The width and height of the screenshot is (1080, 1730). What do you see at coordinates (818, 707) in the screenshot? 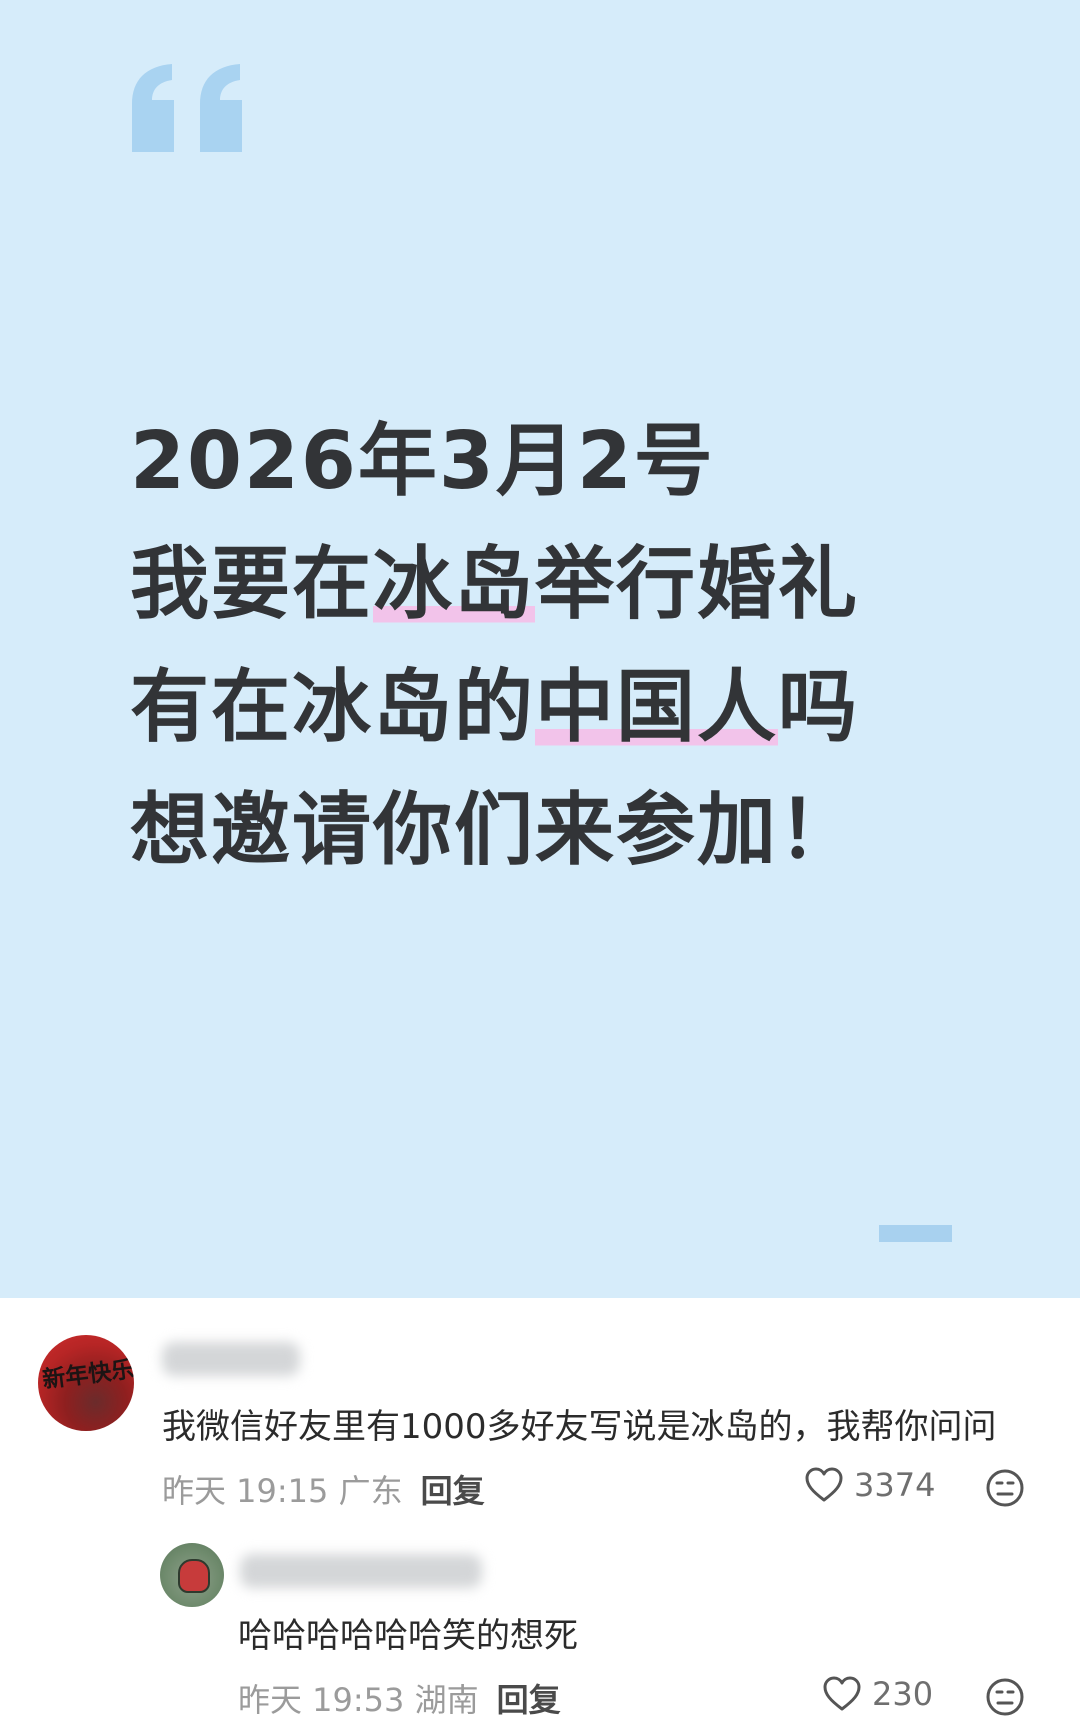
I see `post-text-segment: 吗` at bounding box center [818, 707].